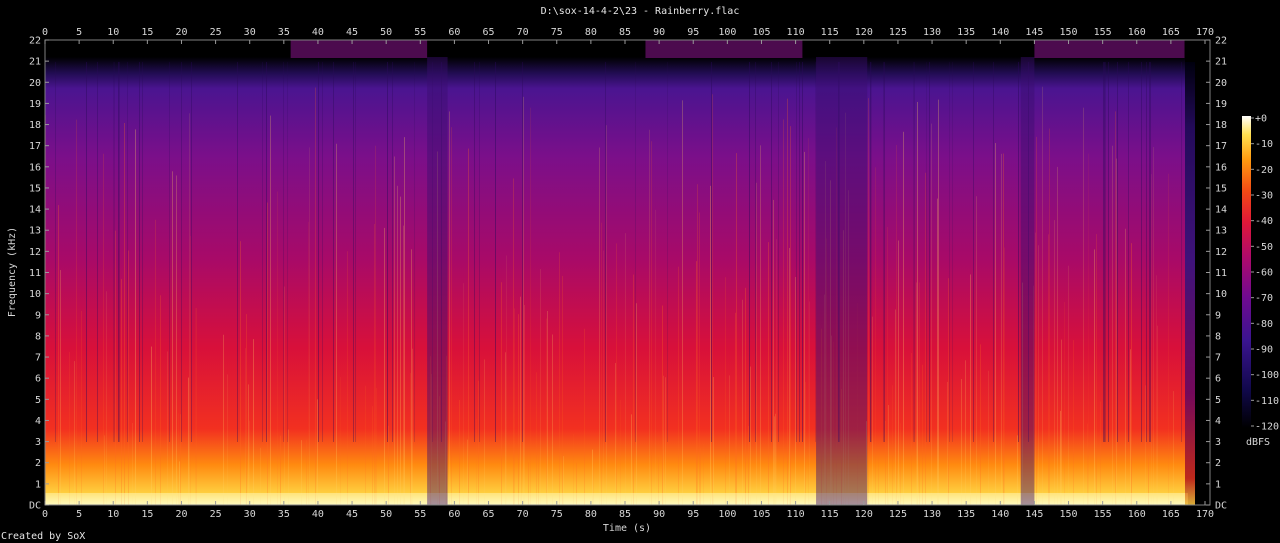 The height and width of the screenshot is (543, 1280). Describe the element at coordinates (35, 252) in the screenshot. I see `y-tick-label-left: 12` at that location.